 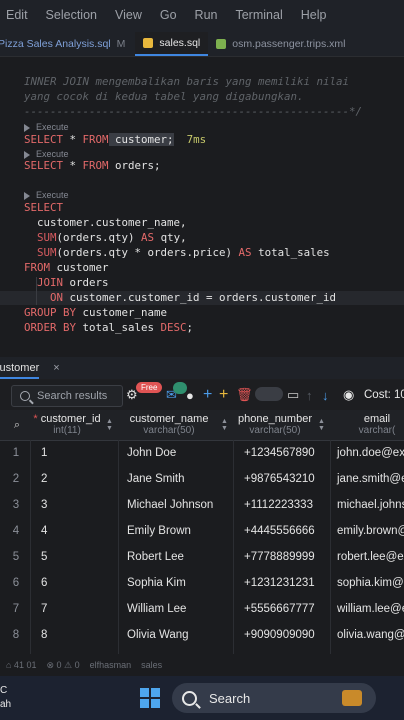 I want to click on table-row: 4 4 Emily Brown +4445556666 emily.brown@, so click(x=202, y=532).